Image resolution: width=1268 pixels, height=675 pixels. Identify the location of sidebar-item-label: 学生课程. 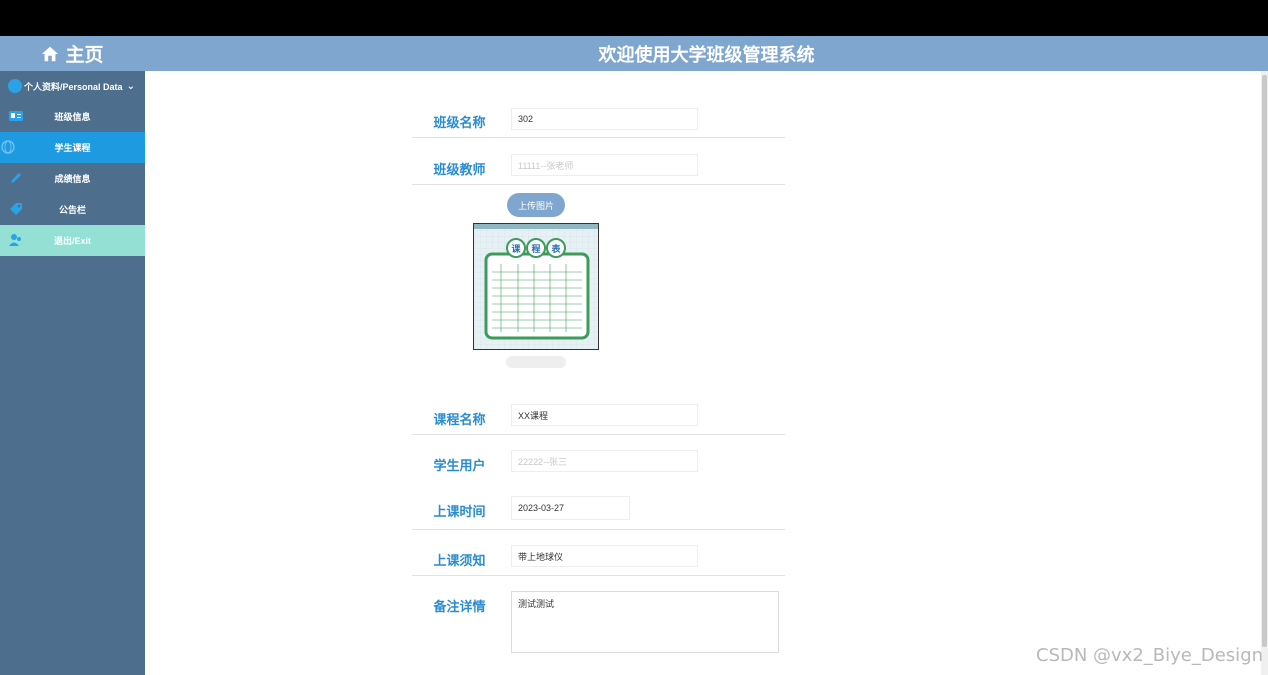
(72, 148).